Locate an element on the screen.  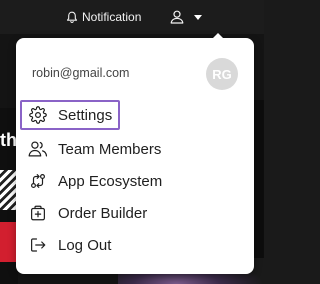
order-builder-icon is located at coordinates (38, 213).